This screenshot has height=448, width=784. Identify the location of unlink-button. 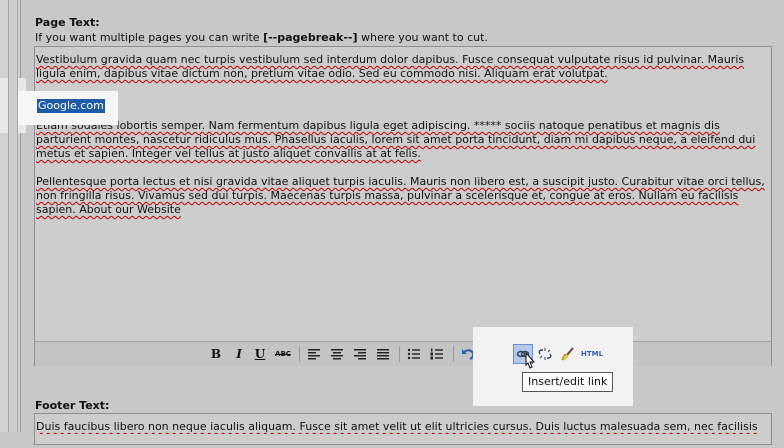
(545, 354).